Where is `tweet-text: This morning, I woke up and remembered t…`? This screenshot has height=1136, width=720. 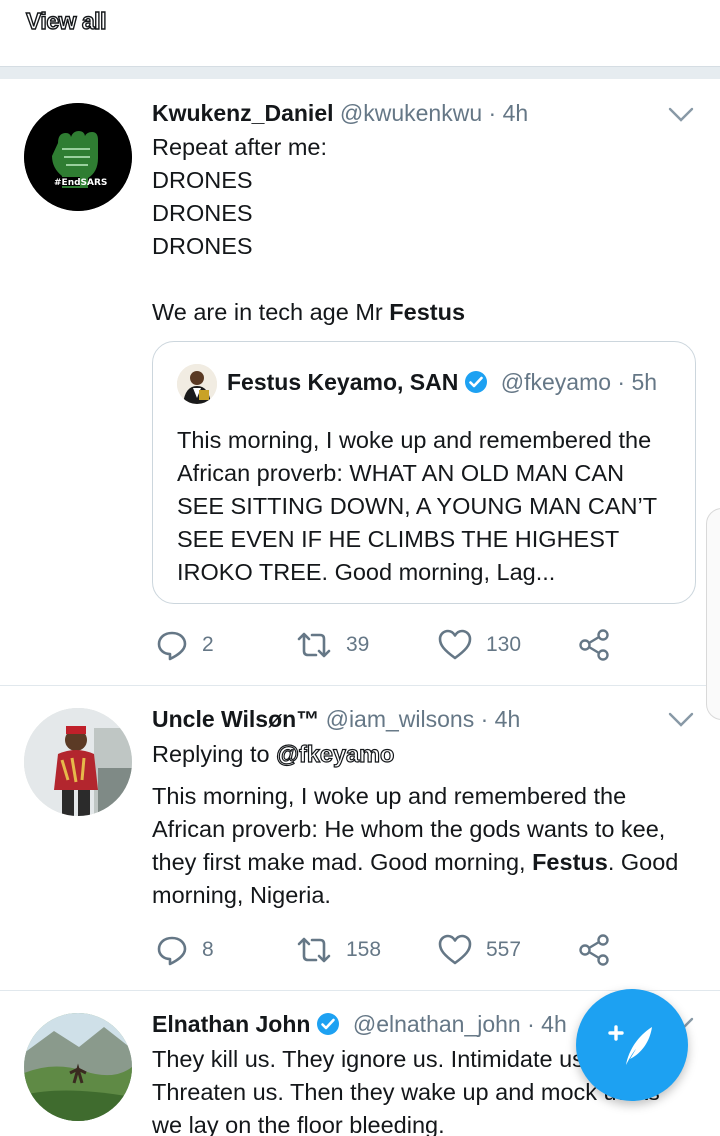
tweet-text: This morning, I woke up and remembered t… is located at coordinates (415, 845).